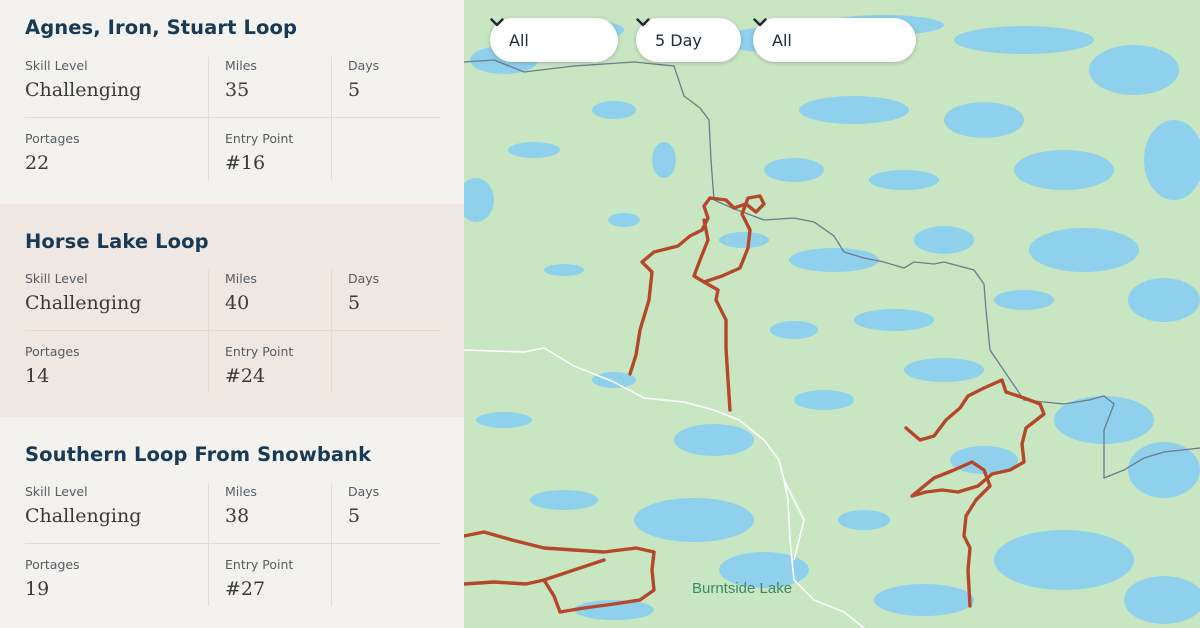  Describe the element at coordinates (161, 27) in the screenshot. I see `route-title: Agnes, Iron, Stuart Loop` at that location.